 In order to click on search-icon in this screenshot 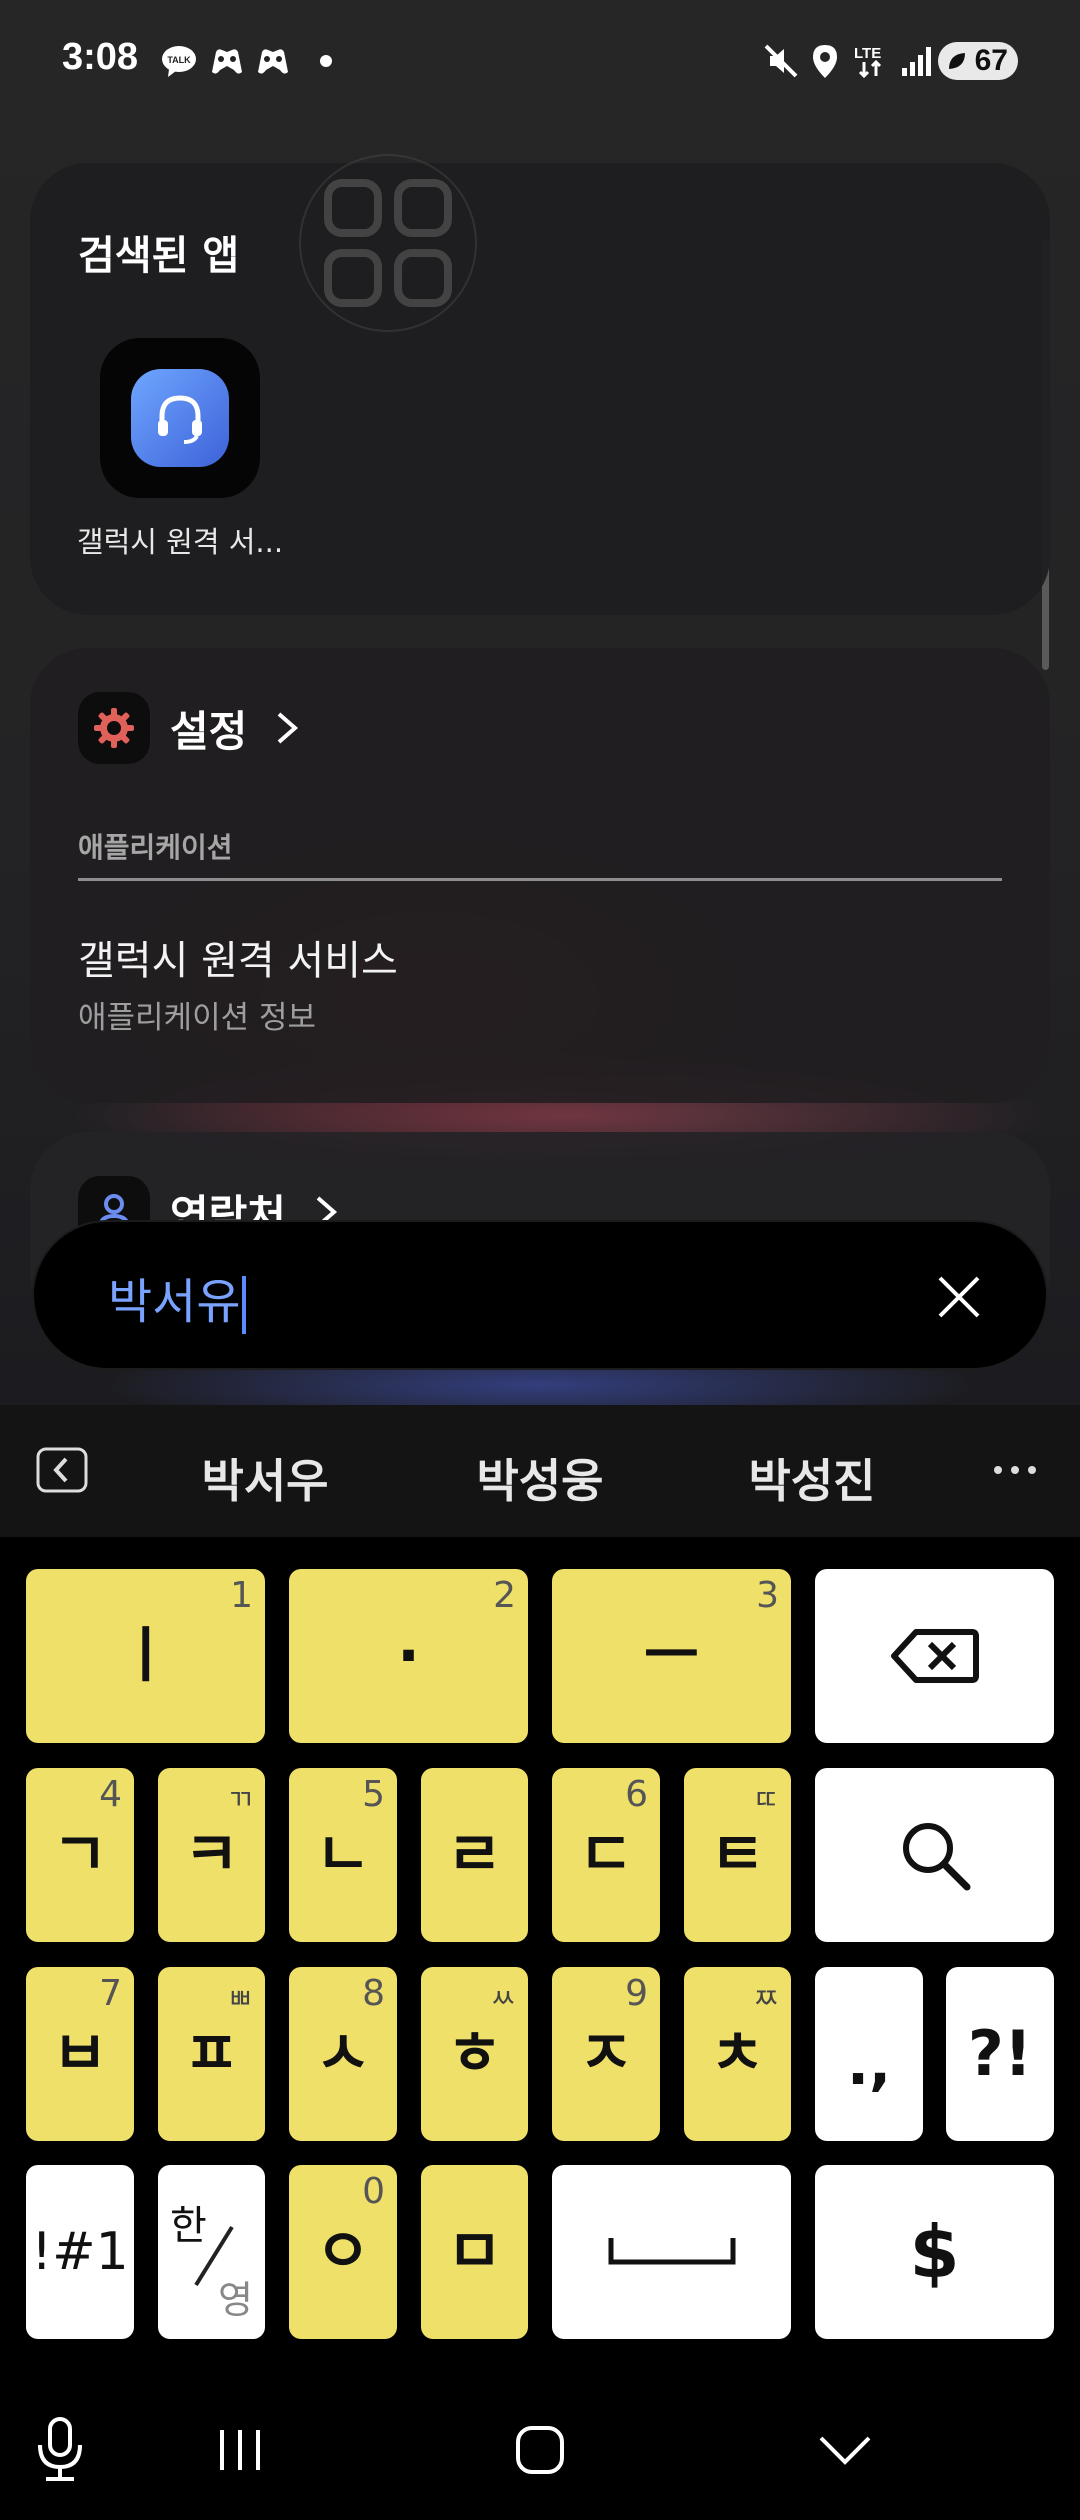, I will do `click(936, 1857)`.